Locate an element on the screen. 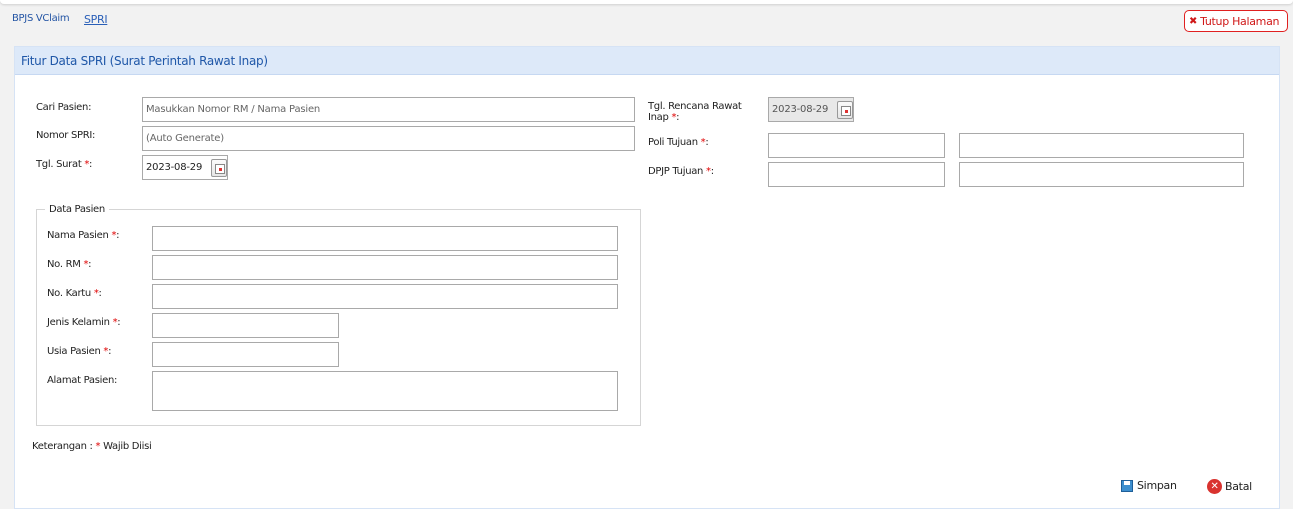 The image size is (1293, 509). tgl-rencana-label-text: Tgl. Rencana Rawat Inap is located at coordinates (695, 112).